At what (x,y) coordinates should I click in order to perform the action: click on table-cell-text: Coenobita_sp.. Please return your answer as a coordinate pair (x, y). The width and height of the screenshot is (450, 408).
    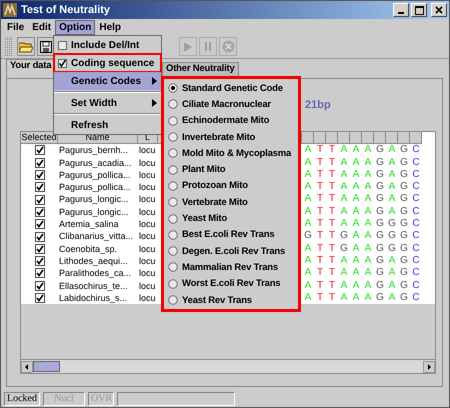
    Looking at the image, I should click on (88, 248).